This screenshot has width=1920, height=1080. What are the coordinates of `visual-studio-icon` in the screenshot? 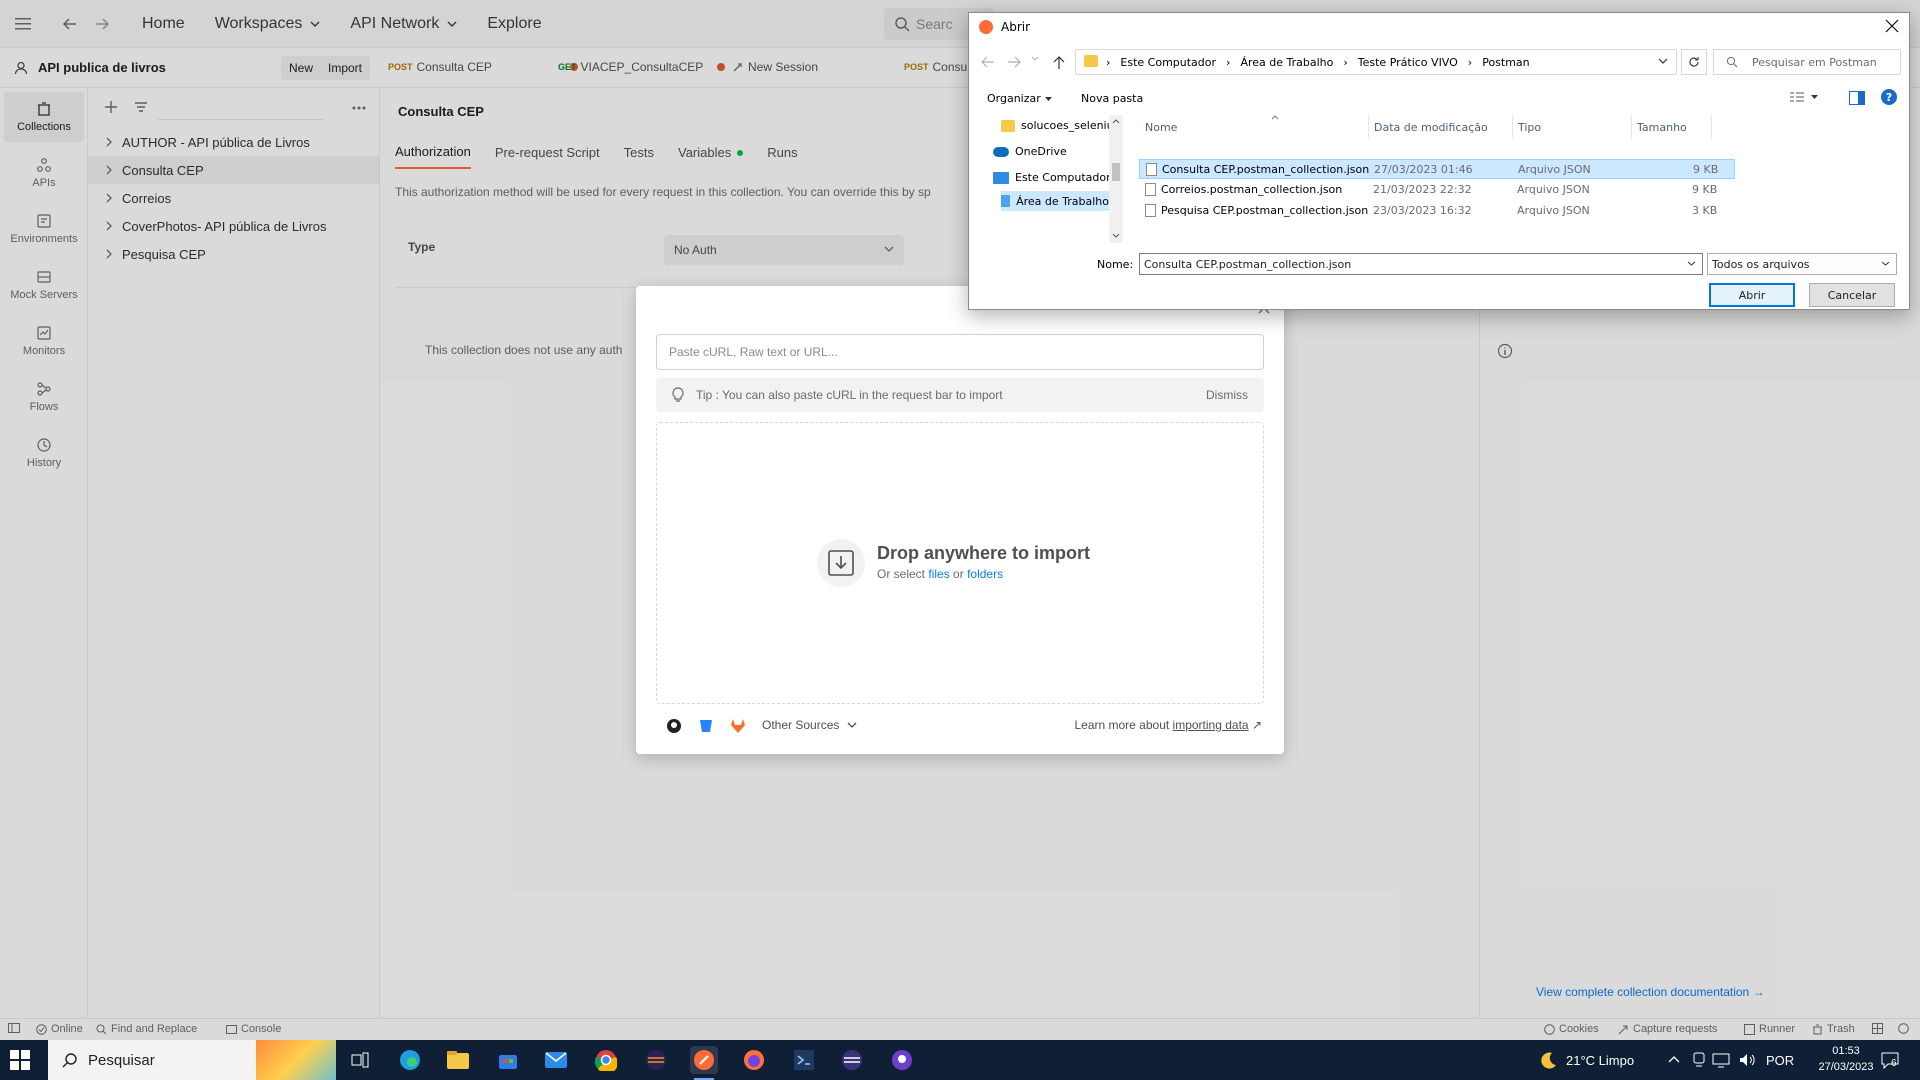 It's located at (804, 1060).